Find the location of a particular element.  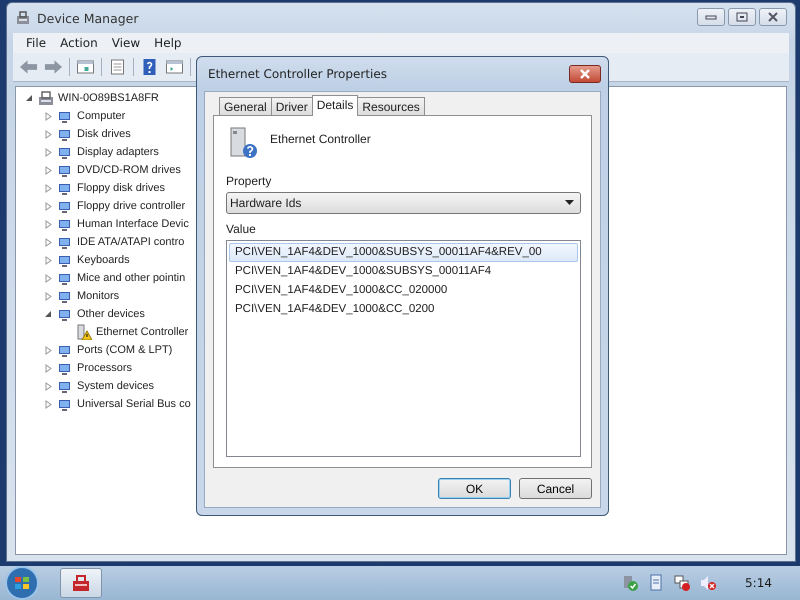

menu-item: File is located at coordinates (36, 43).